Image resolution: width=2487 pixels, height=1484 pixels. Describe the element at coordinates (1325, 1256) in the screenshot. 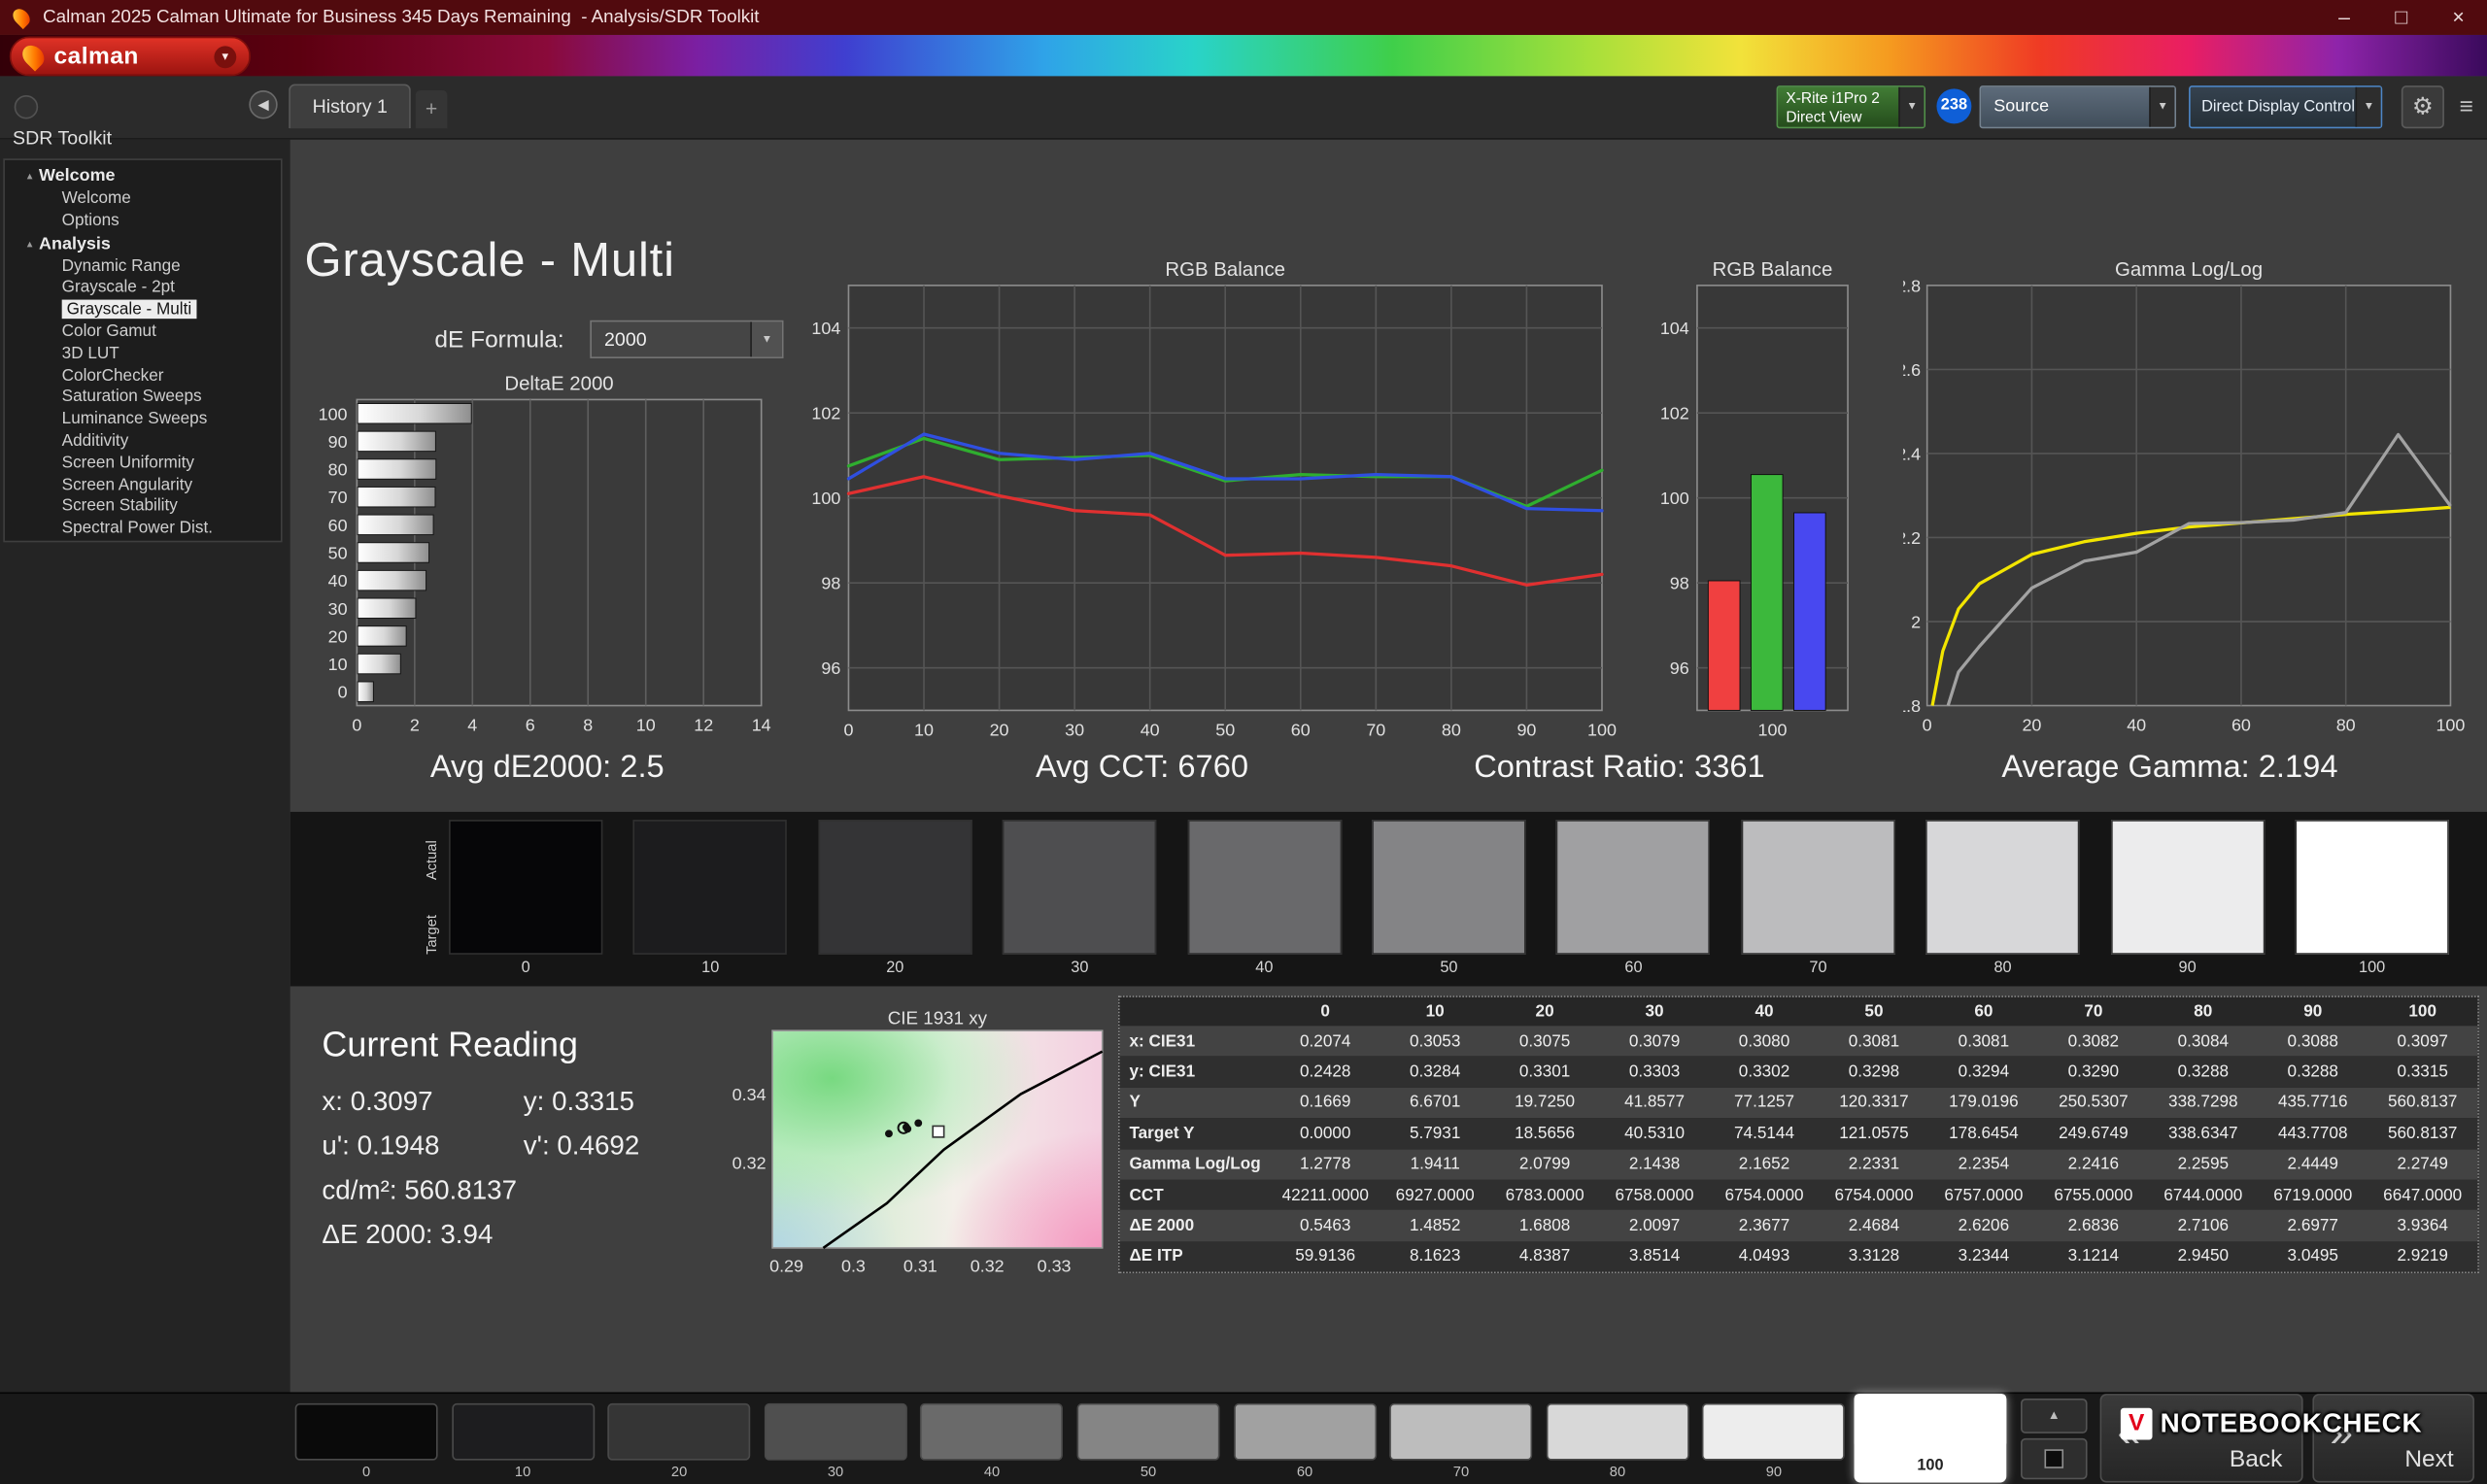

I see `table-cell: 59.9136` at that location.